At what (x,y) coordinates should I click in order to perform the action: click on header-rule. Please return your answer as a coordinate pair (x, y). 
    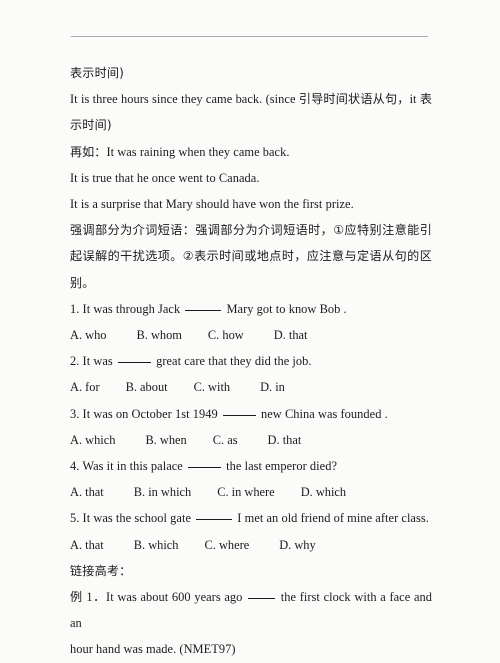
    Looking at the image, I should click on (249, 36).